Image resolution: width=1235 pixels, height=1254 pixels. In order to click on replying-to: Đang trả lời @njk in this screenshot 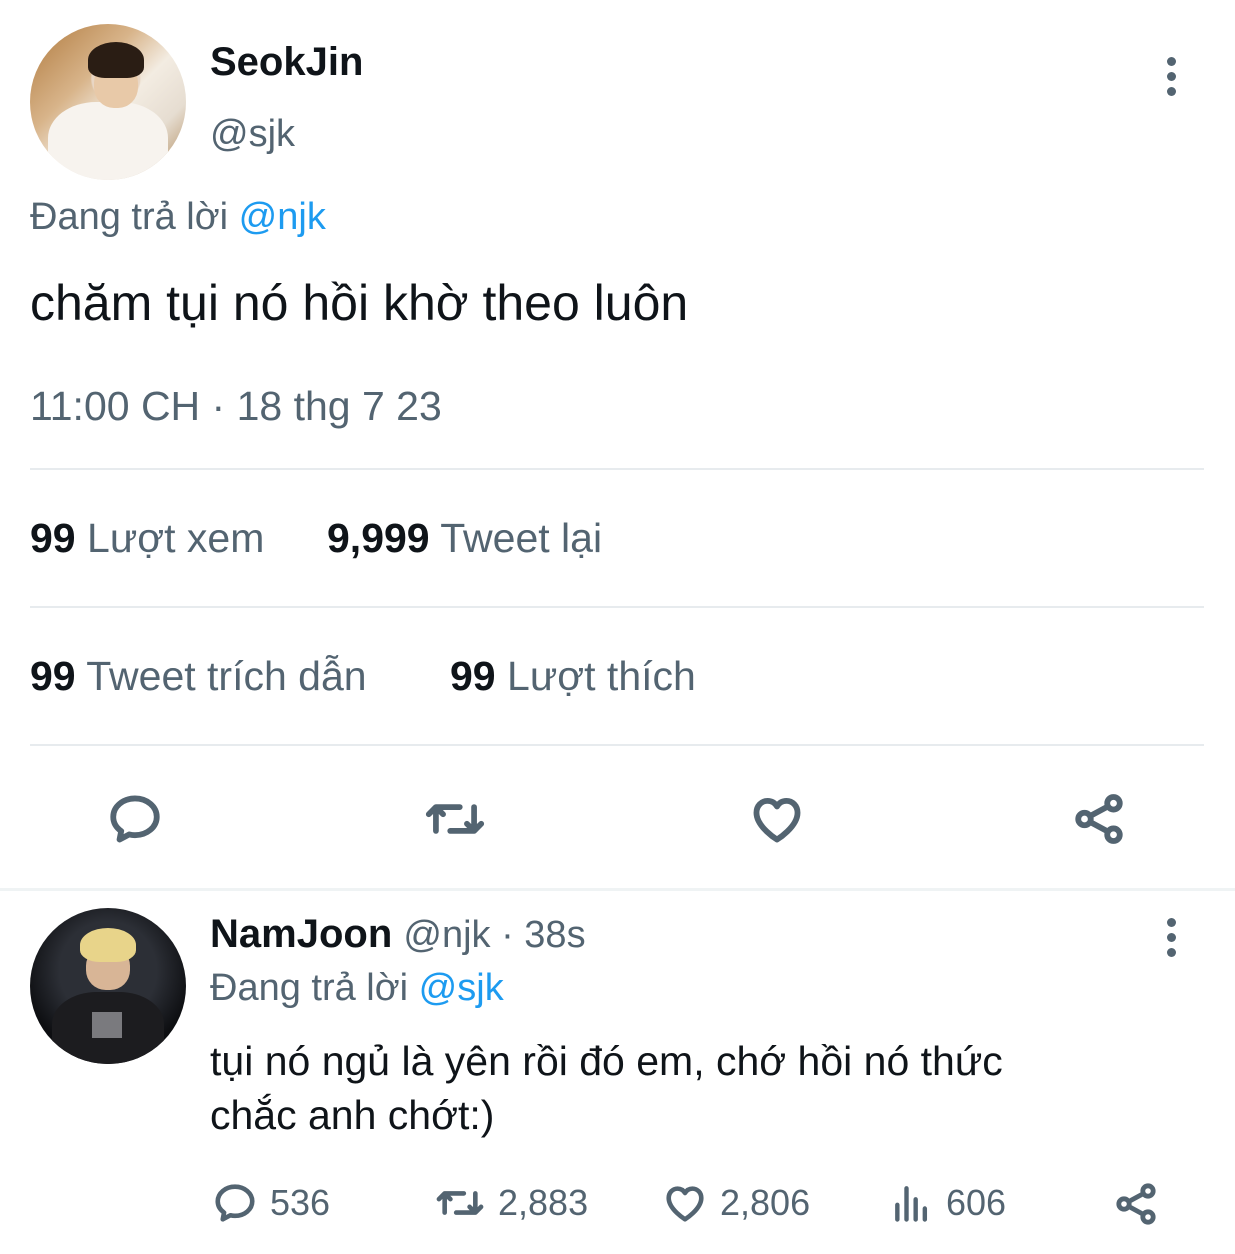, I will do `click(178, 217)`.